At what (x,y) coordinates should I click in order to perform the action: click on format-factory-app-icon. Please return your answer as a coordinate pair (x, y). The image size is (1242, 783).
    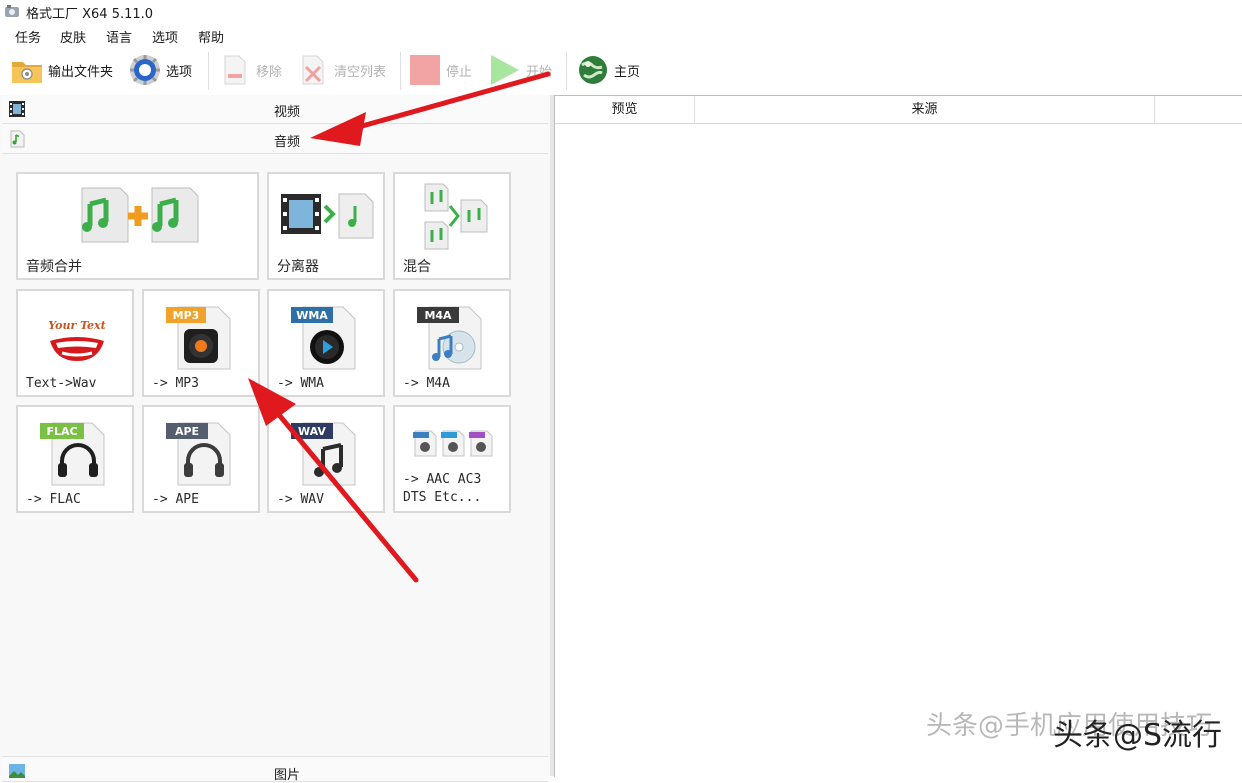
    Looking at the image, I should click on (12, 11).